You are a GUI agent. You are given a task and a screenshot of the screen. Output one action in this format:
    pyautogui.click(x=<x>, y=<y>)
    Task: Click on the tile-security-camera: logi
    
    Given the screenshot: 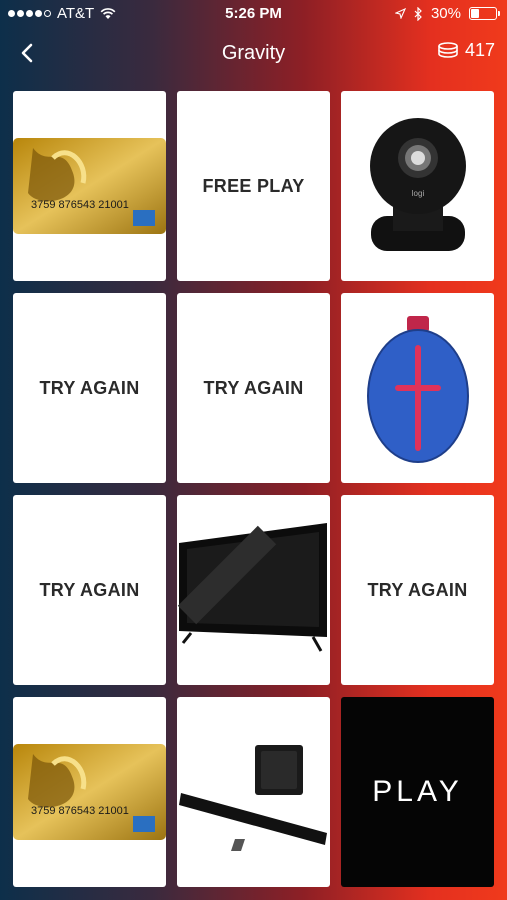 What is the action you would take?
    pyautogui.click(x=417, y=186)
    